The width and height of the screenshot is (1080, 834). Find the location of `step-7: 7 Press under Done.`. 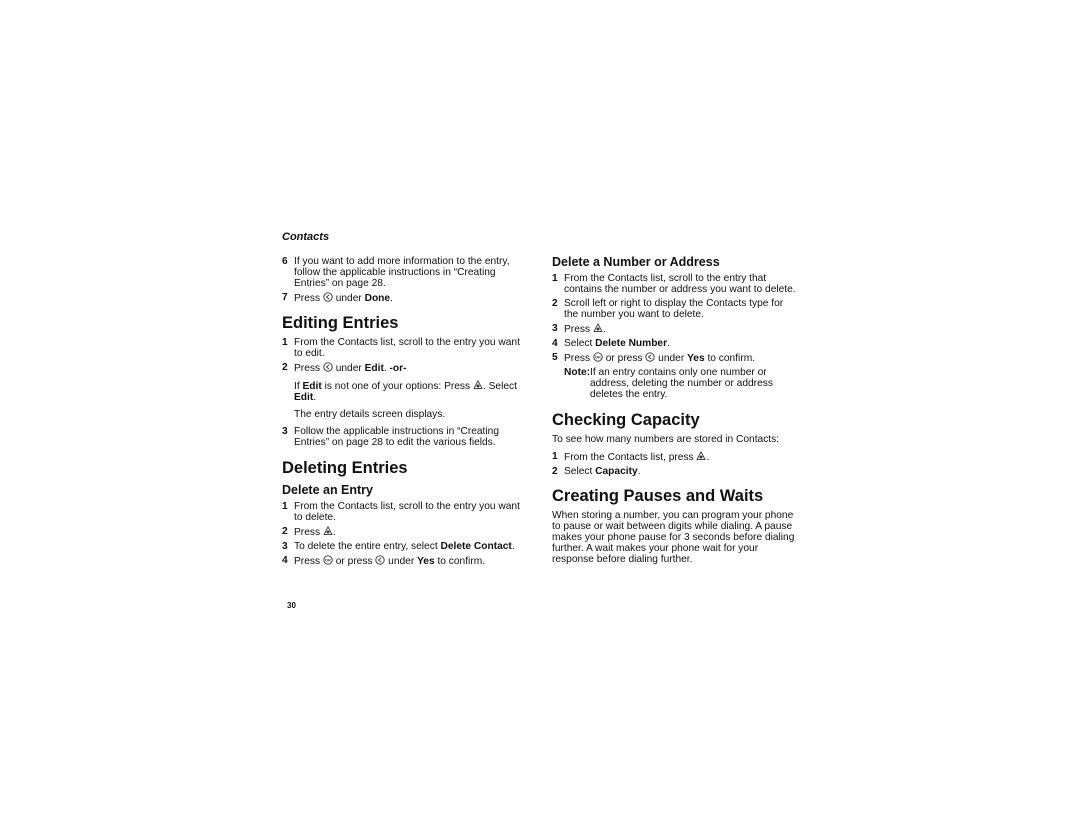

step-7: 7 Press under Done. is located at coordinates (404, 298).